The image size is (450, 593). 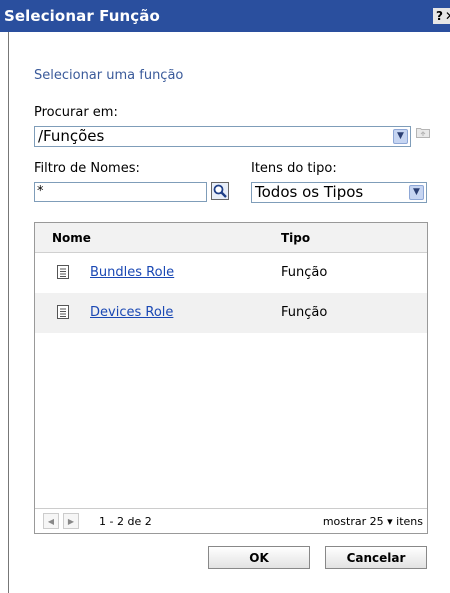 What do you see at coordinates (120, 192) in the screenshot?
I see `name-filter-input: *` at bounding box center [120, 192].